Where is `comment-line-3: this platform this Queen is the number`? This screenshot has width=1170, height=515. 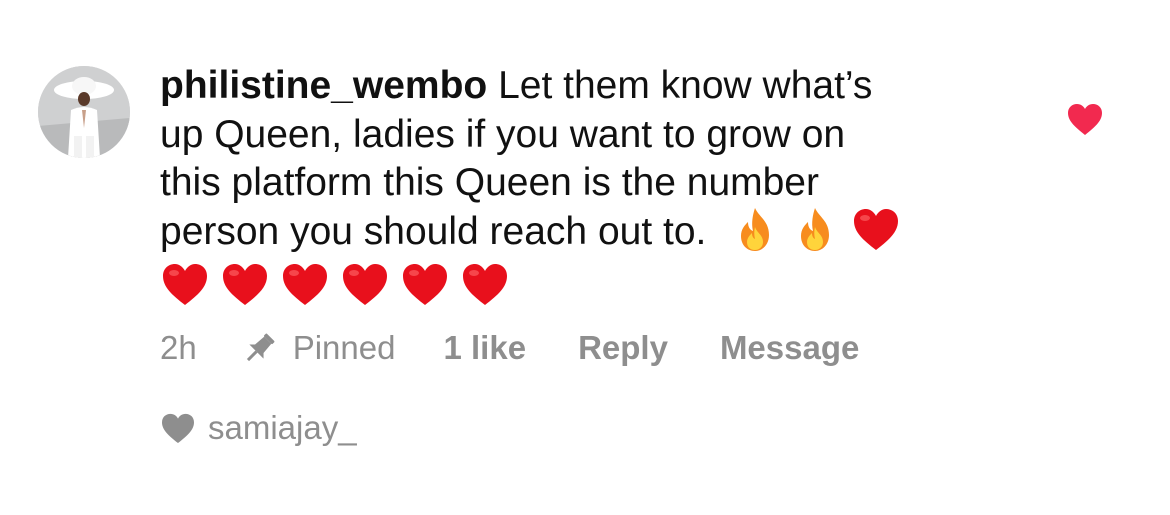
comment-line-3: this platform this Queen is the number is located at coordinates (570, 183).